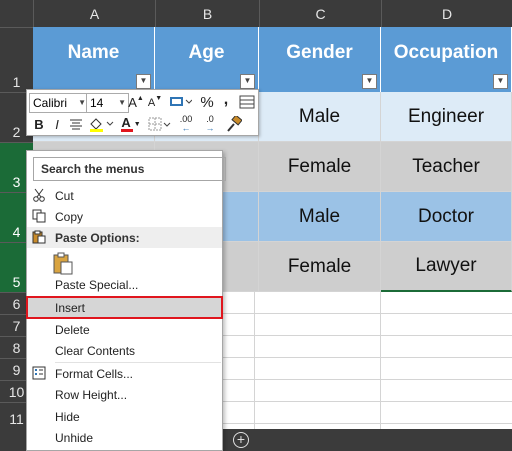  Describe the element at coordinates (64, 195) in the screenshot. I see `menu-item-label: Cut` at that location.